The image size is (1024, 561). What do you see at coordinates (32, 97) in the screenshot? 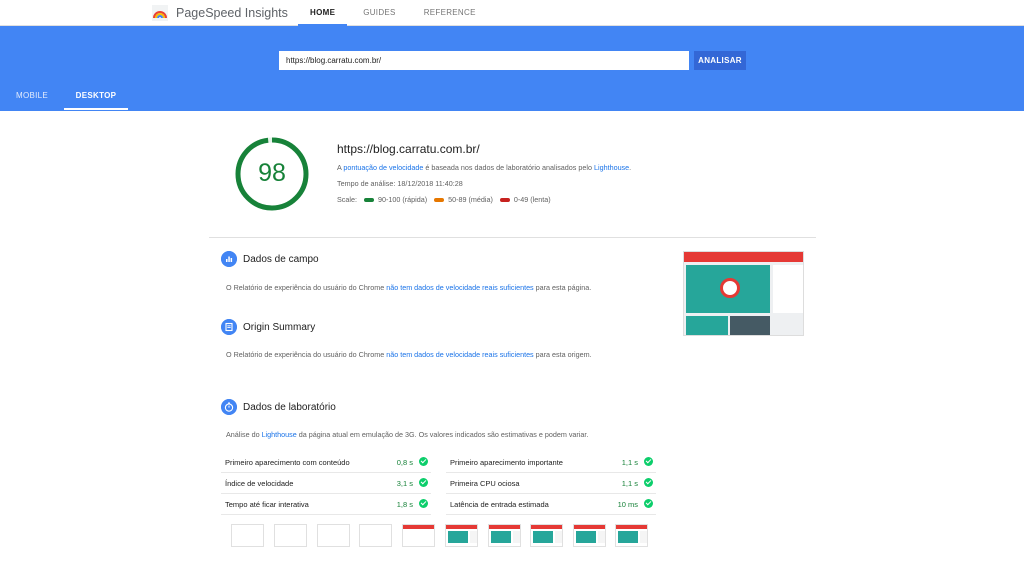
I see `tab-mobile: MOBILE` at bounding box center [32, 97].